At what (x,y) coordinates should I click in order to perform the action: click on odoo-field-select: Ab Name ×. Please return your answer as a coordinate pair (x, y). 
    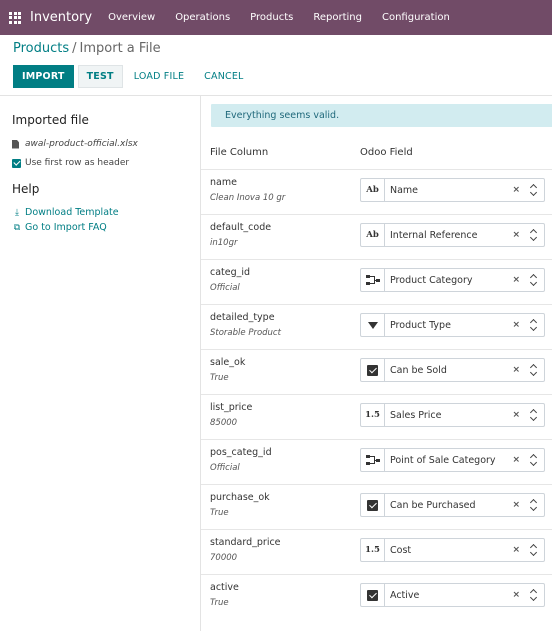
    Looking at the image, I should click on (452, 190).